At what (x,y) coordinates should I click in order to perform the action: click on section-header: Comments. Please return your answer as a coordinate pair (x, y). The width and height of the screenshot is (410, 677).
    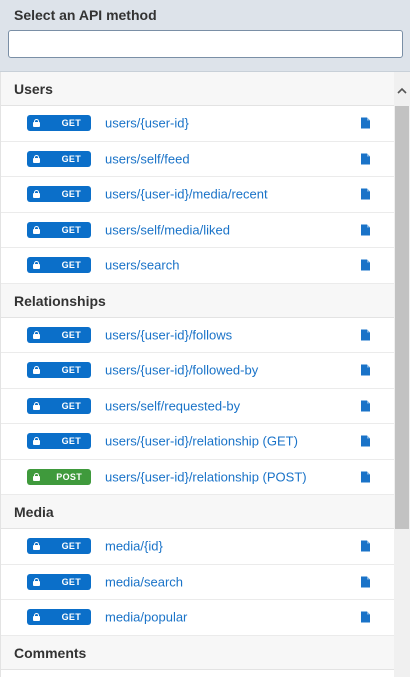
    Looking at the image, I should click on (197, 652).